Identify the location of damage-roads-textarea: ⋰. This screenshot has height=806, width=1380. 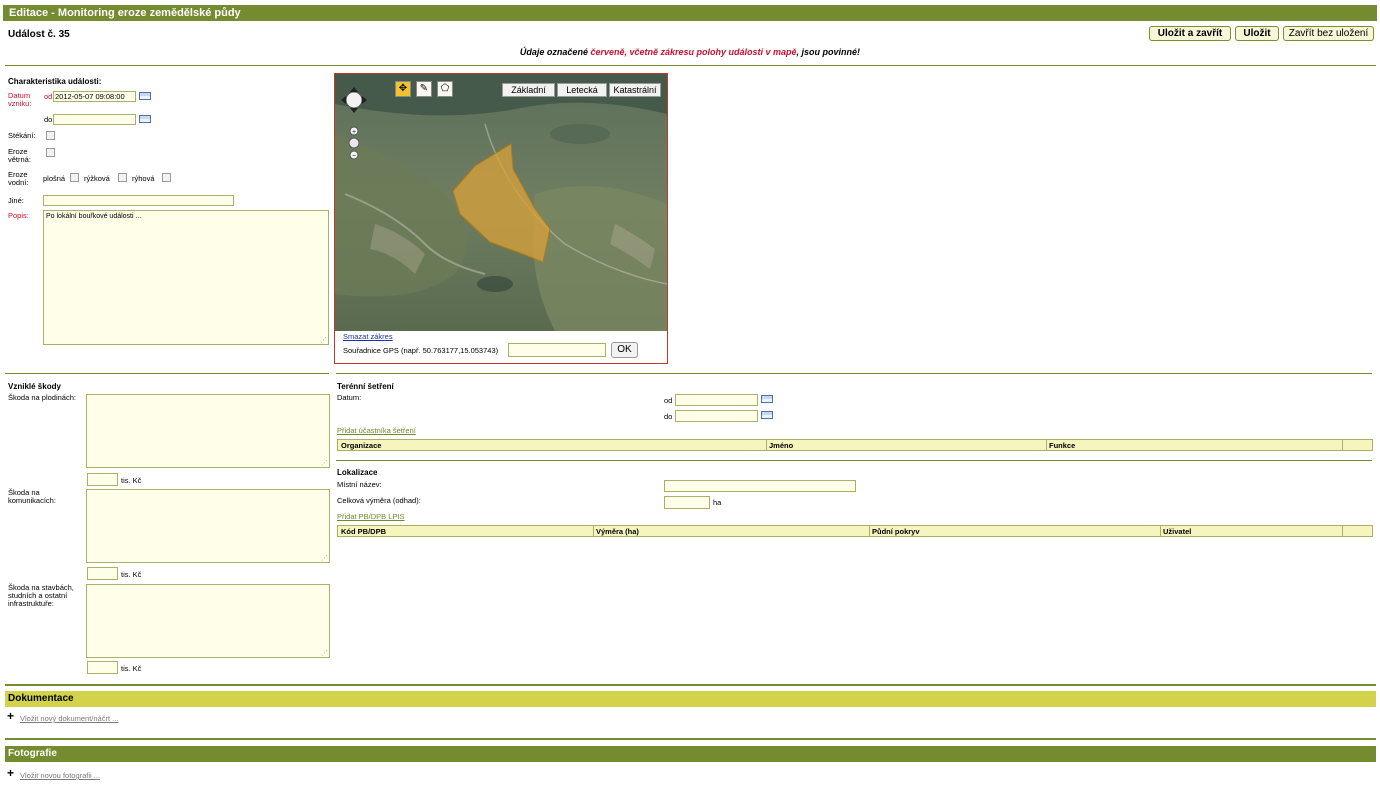
(208, 526).